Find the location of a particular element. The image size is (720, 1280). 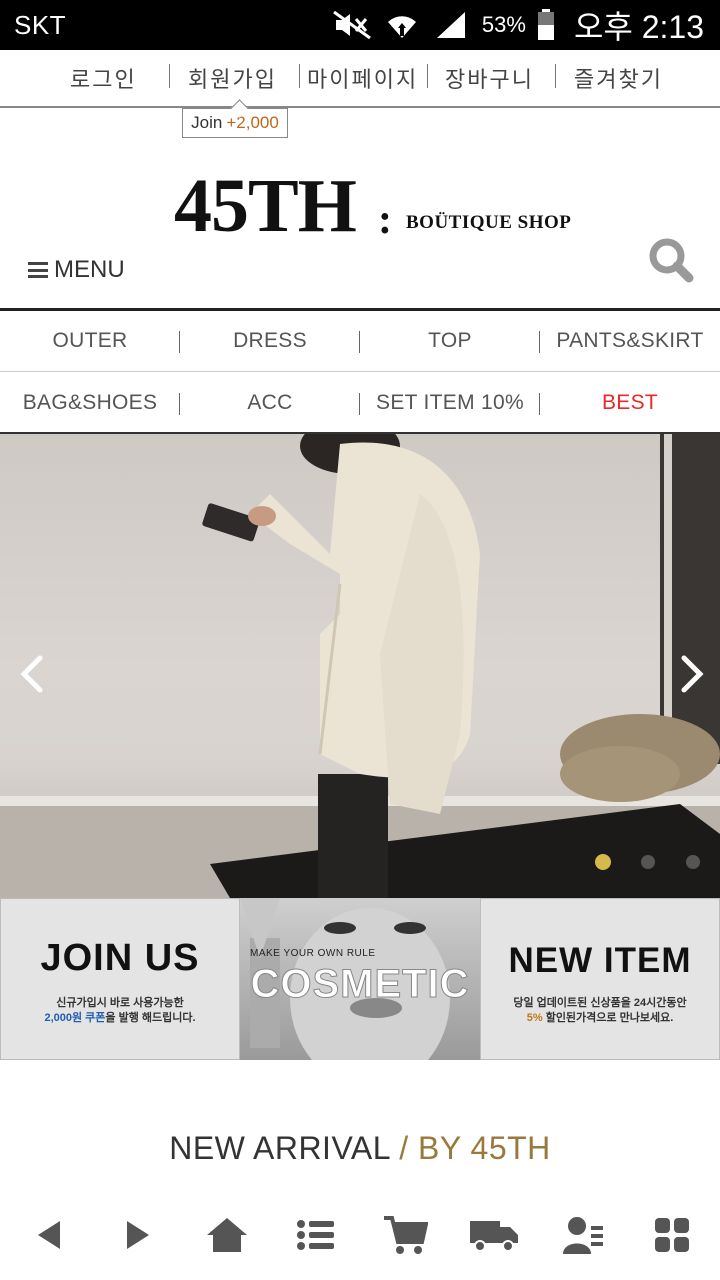

delivery-icon is located at coordinates (493, 1236).